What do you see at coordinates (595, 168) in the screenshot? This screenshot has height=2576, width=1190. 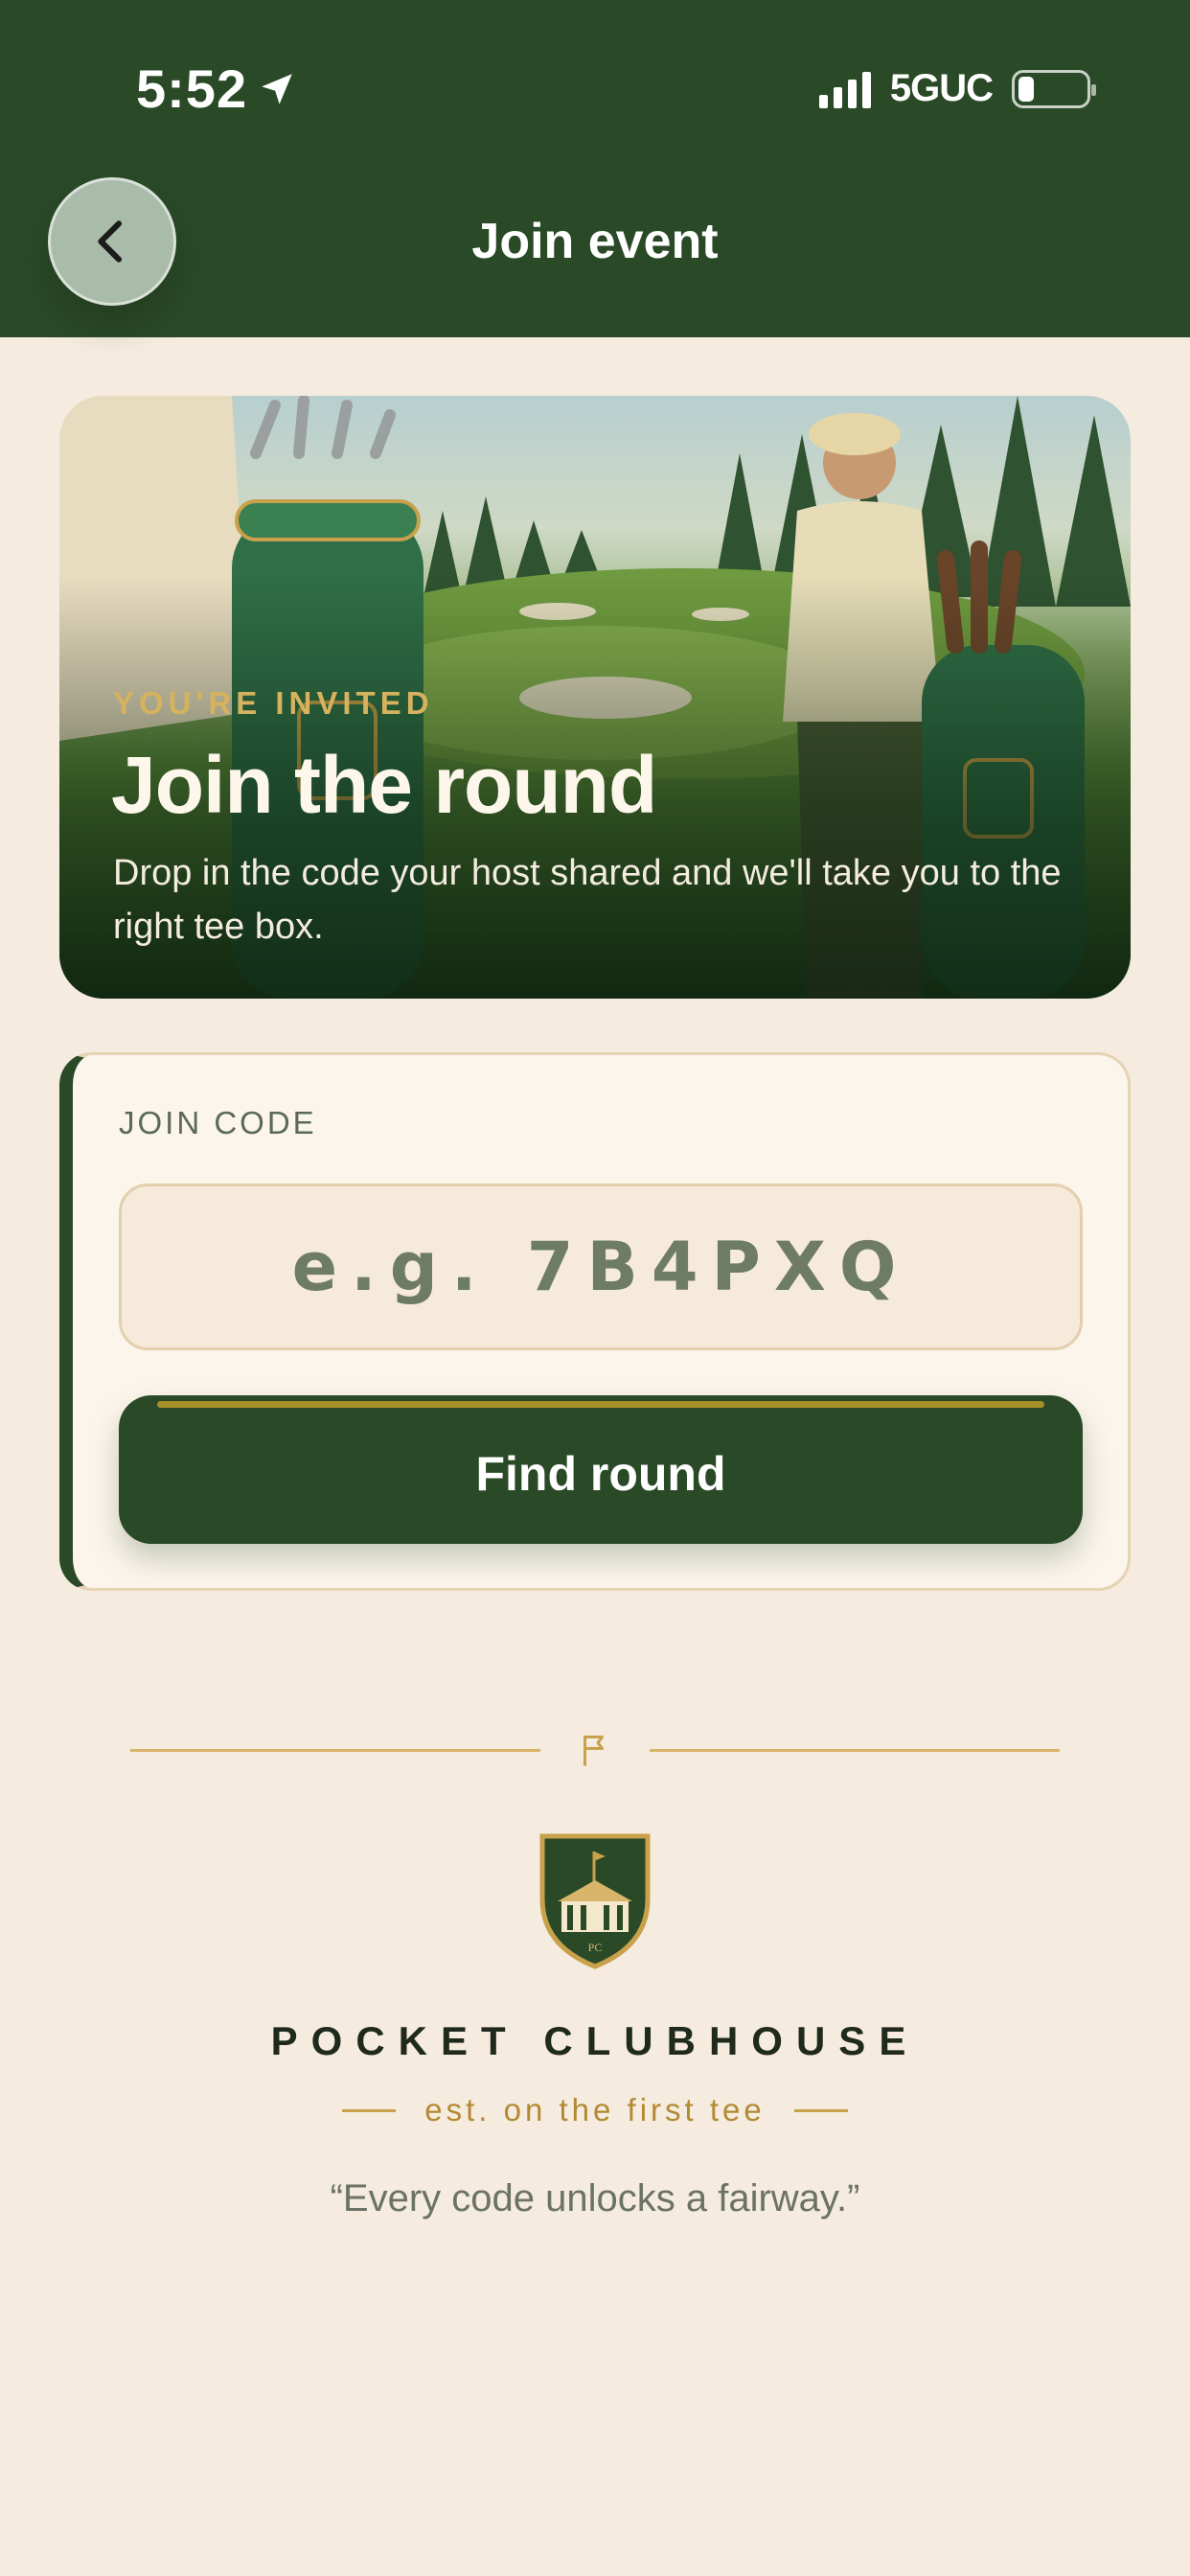 I see `header-bar: 5:52 5GUC Join event` at bounding box center [595, 168].